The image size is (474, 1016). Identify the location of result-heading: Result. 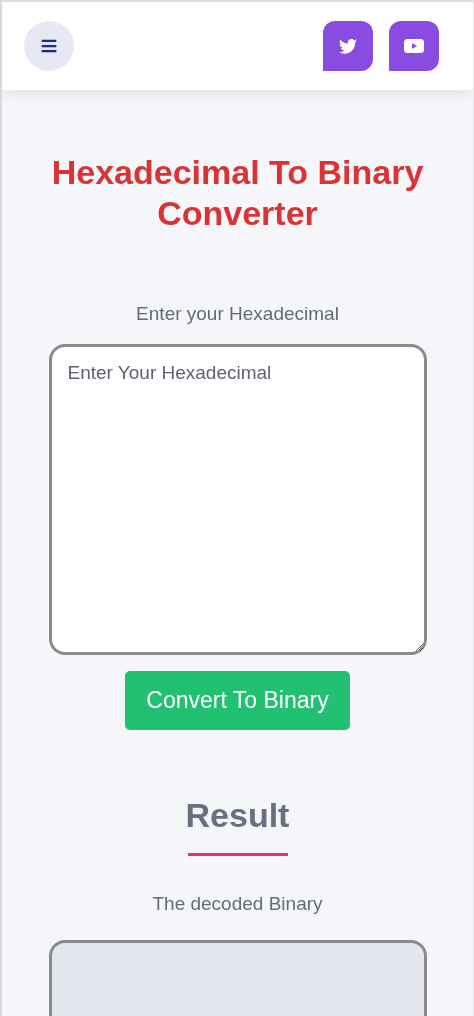
(237, 815).